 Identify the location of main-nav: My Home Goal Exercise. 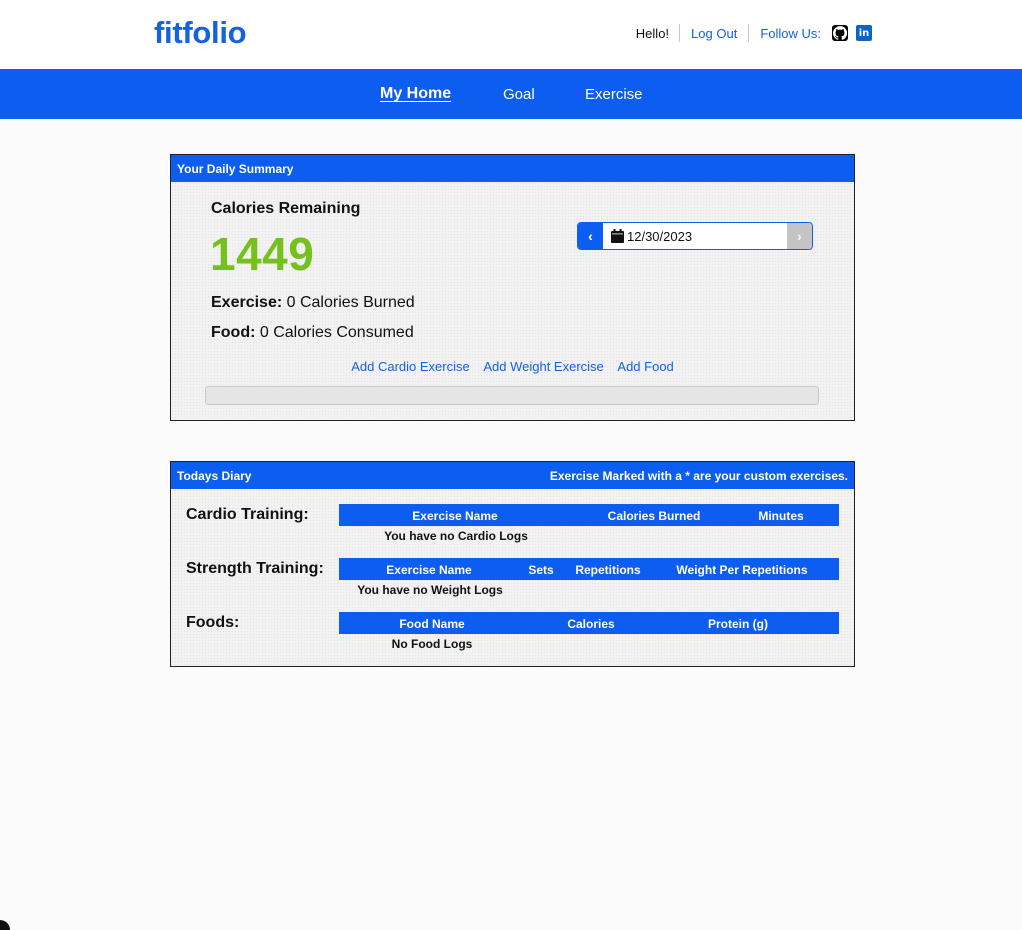
(511, 94).